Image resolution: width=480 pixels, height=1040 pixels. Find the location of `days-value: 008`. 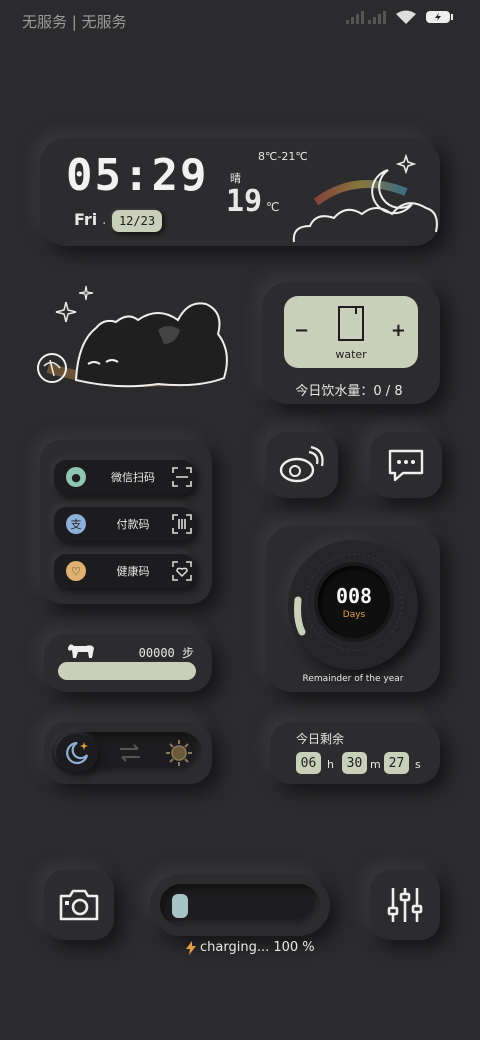

days-value: 008 is located at coordinates (354, 596).